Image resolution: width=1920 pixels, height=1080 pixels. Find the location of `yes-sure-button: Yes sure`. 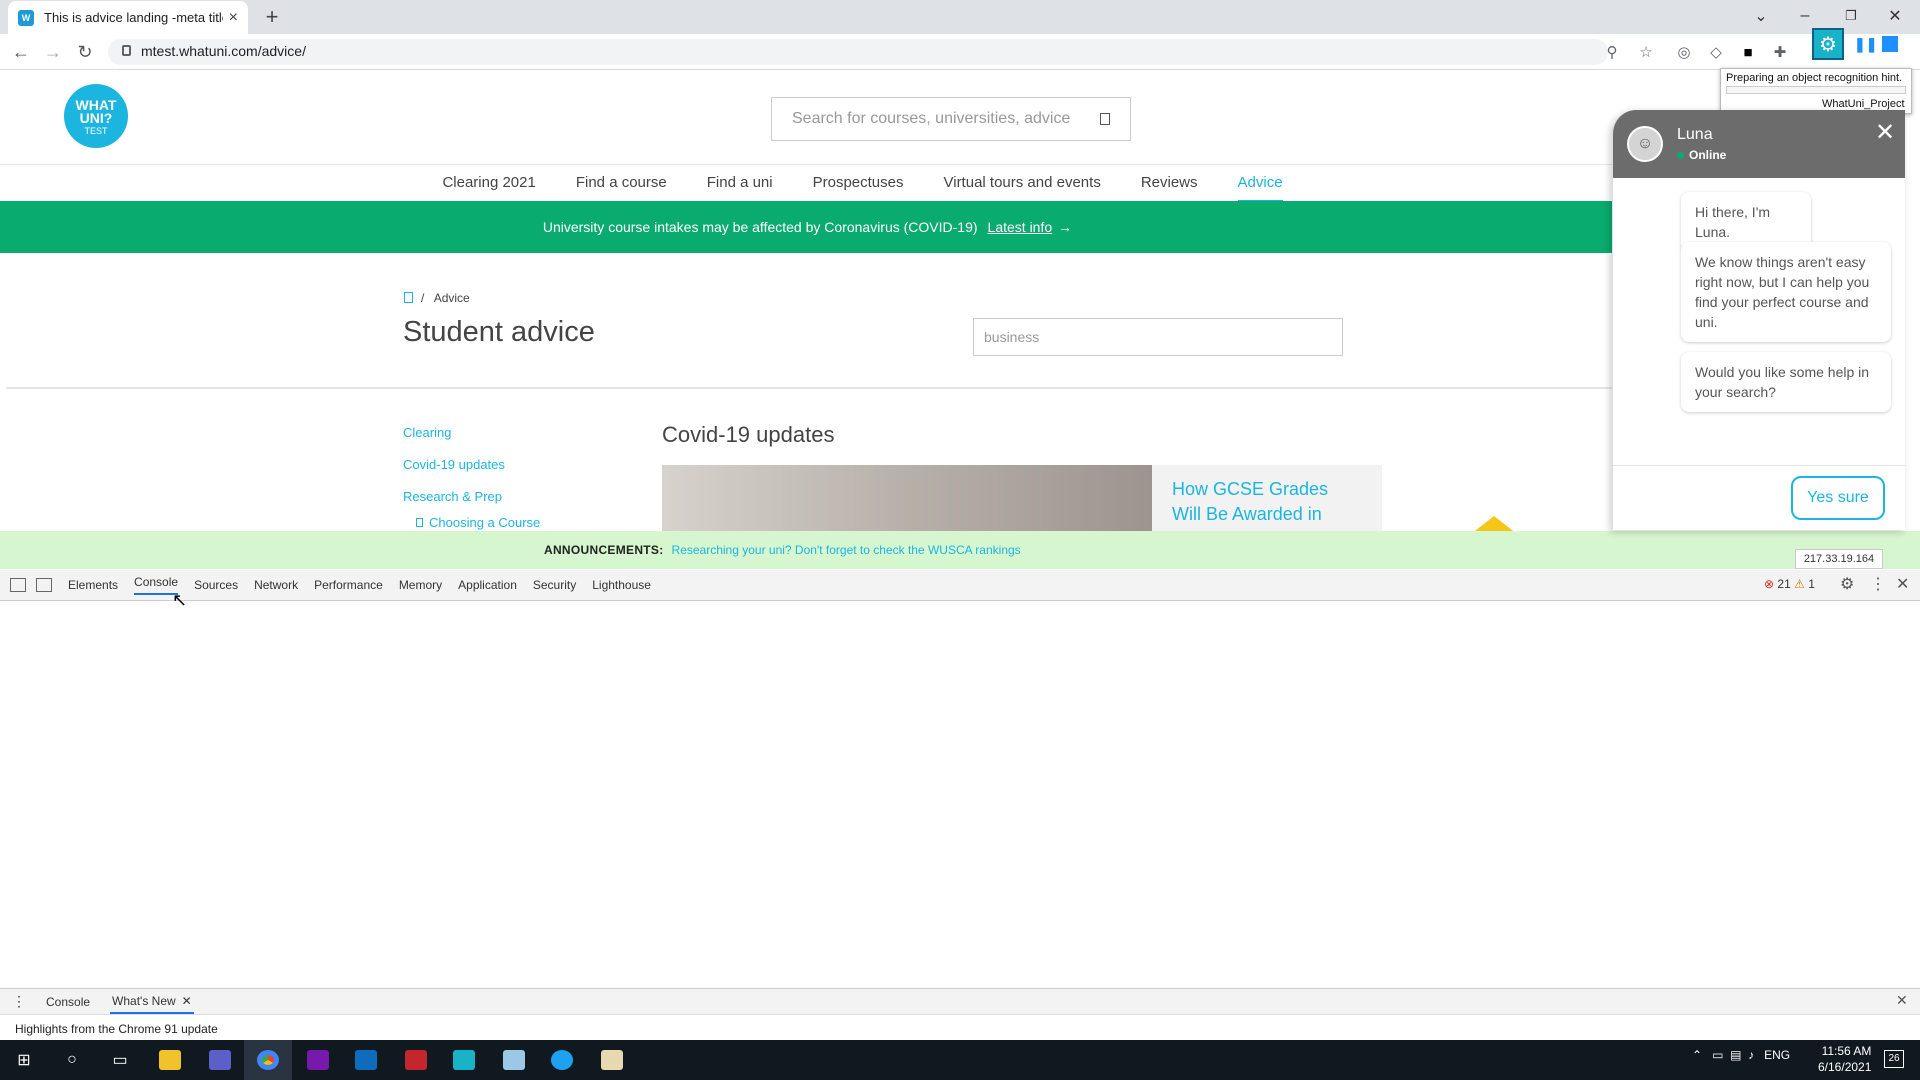

yes-sure-button: Yes sure is located at coordinates (1838, 498).